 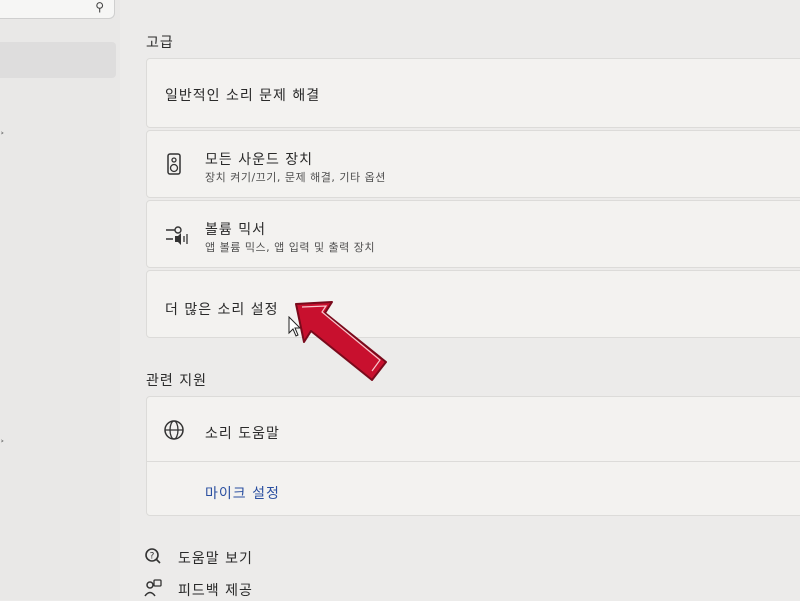 I want to click on sidebar-item-selected, so click(x=58, y=60).